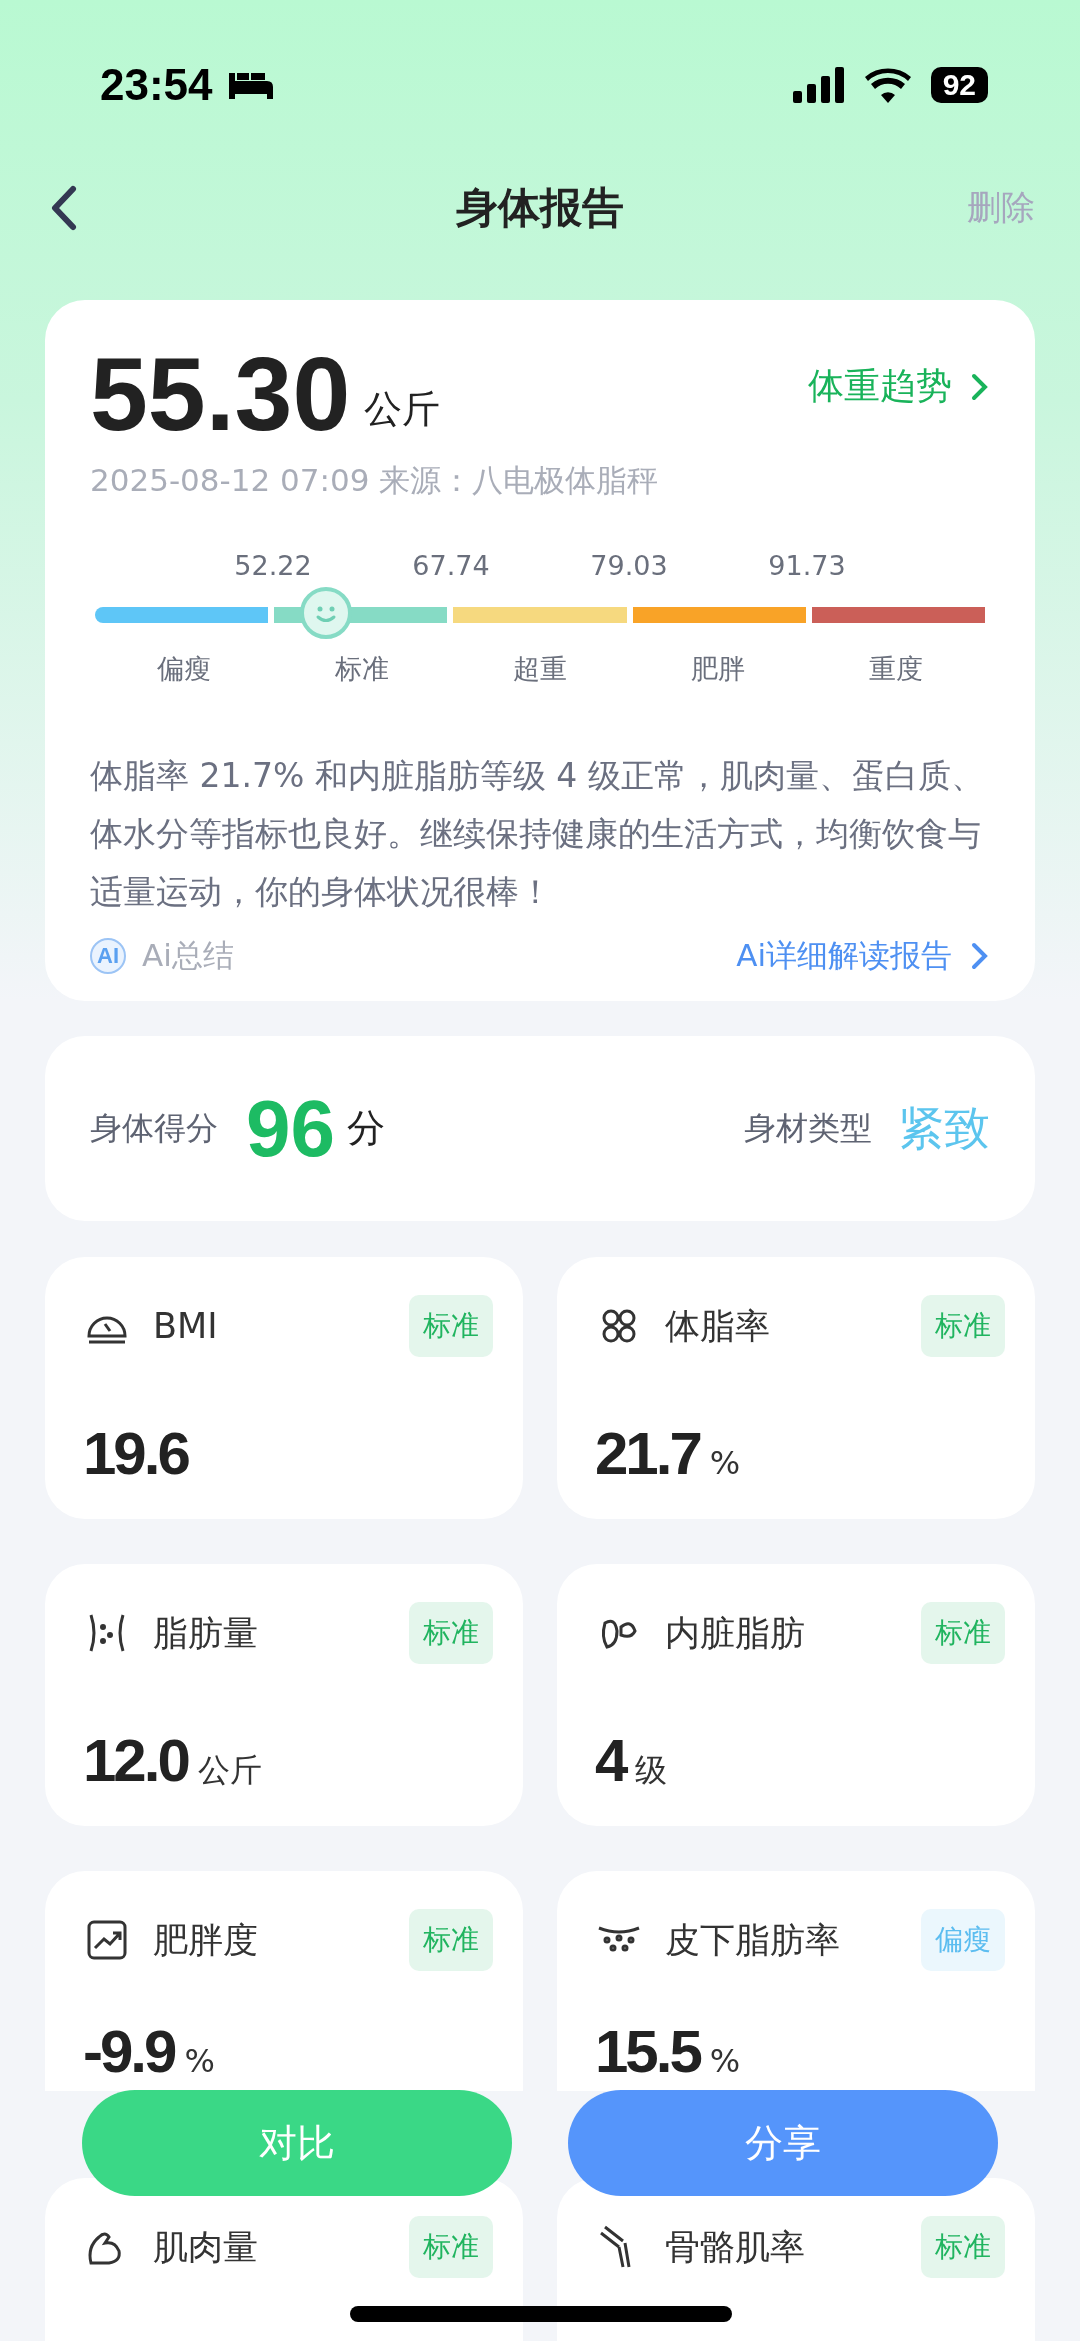 The height and width of the screenshot is (2341, 1080). Describe the element at coordinates (184, 669) in the screenshot. I see `range-label: 偏瘦` at that location.